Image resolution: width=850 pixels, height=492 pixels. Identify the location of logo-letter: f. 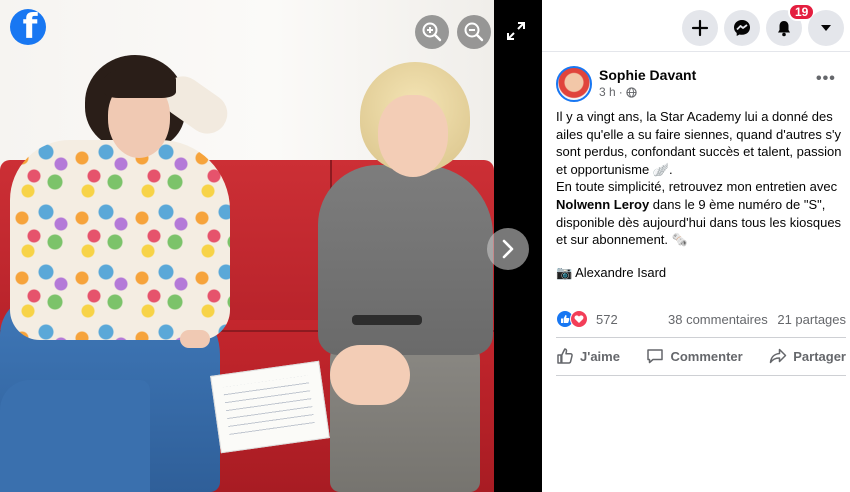
(30, 27).